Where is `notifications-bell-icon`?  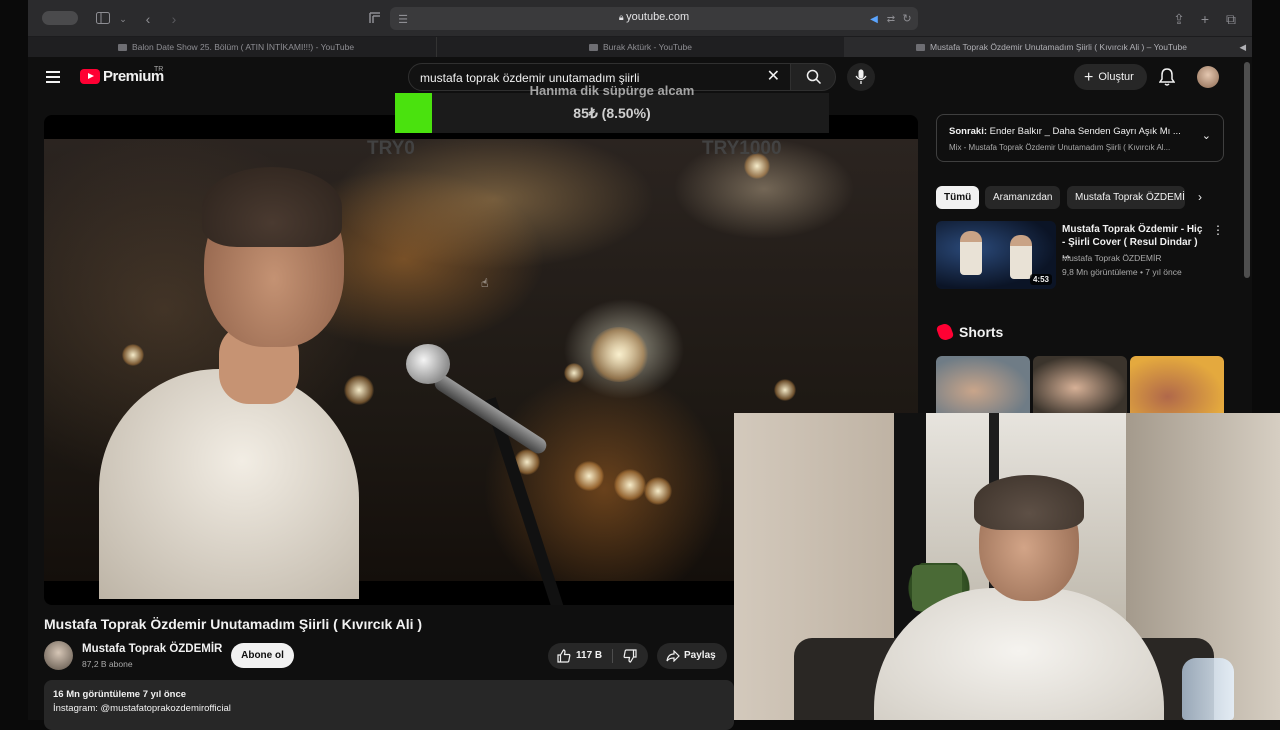
notifications-bell-icon is located at coordinates (1167, 77).